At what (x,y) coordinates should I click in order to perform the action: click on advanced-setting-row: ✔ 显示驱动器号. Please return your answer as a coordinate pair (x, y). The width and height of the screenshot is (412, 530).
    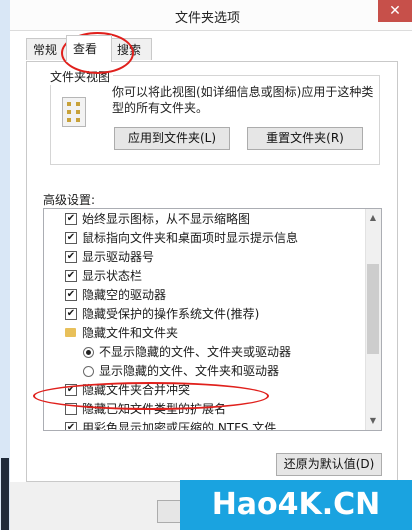
    Looking at the image, I should click on (204, 257).